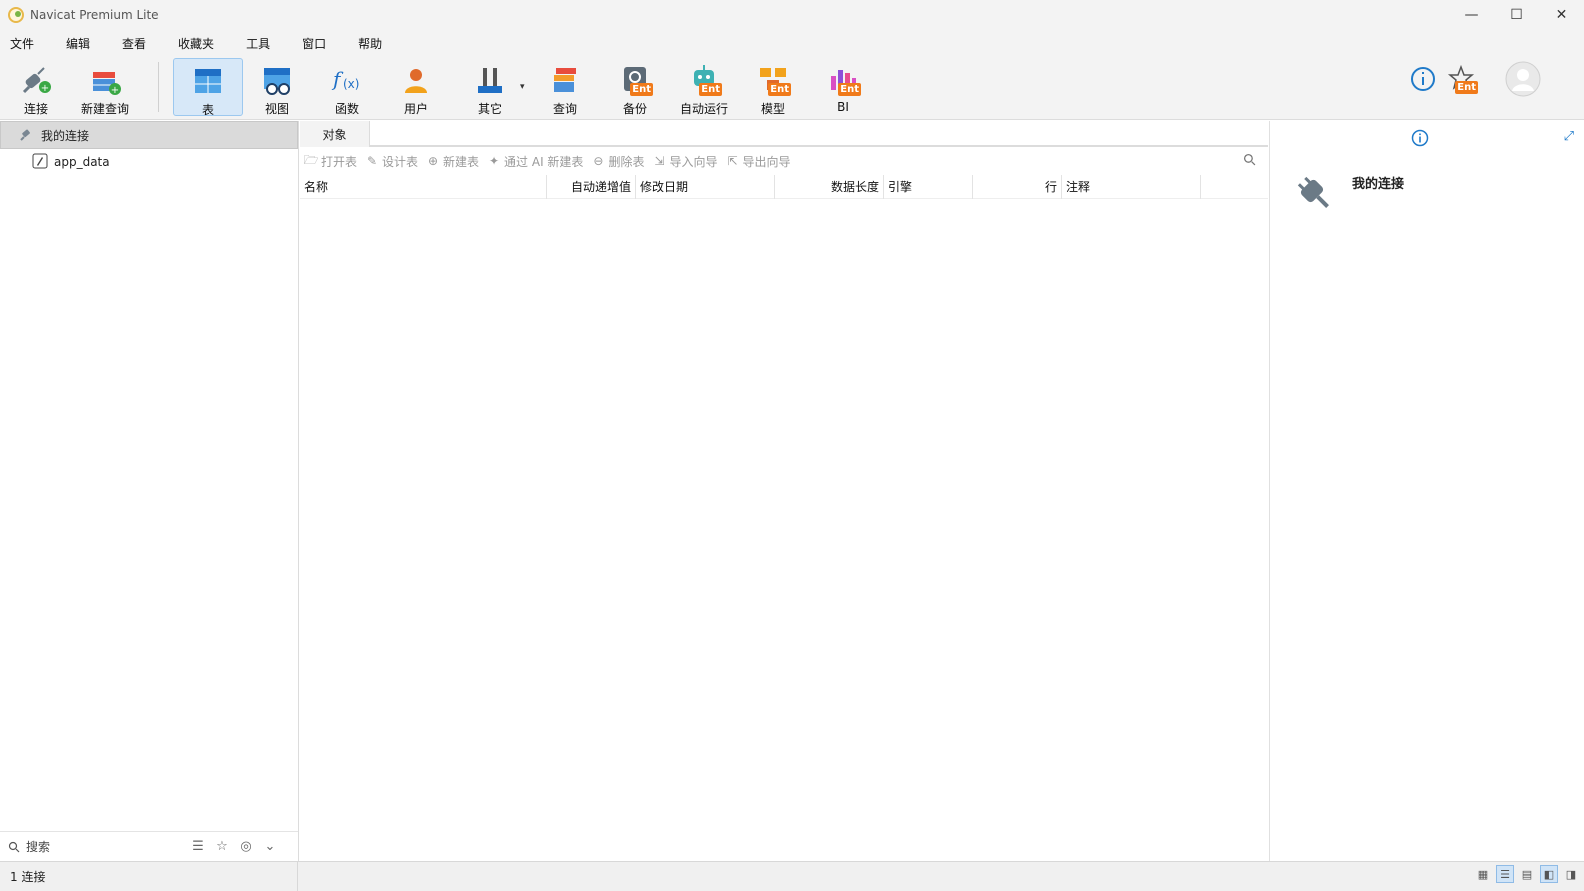 Image resolution: width=1584 pixels, height=891 pixels. I want to click on export-wizard-label: 导出向导, so click(766, 161).